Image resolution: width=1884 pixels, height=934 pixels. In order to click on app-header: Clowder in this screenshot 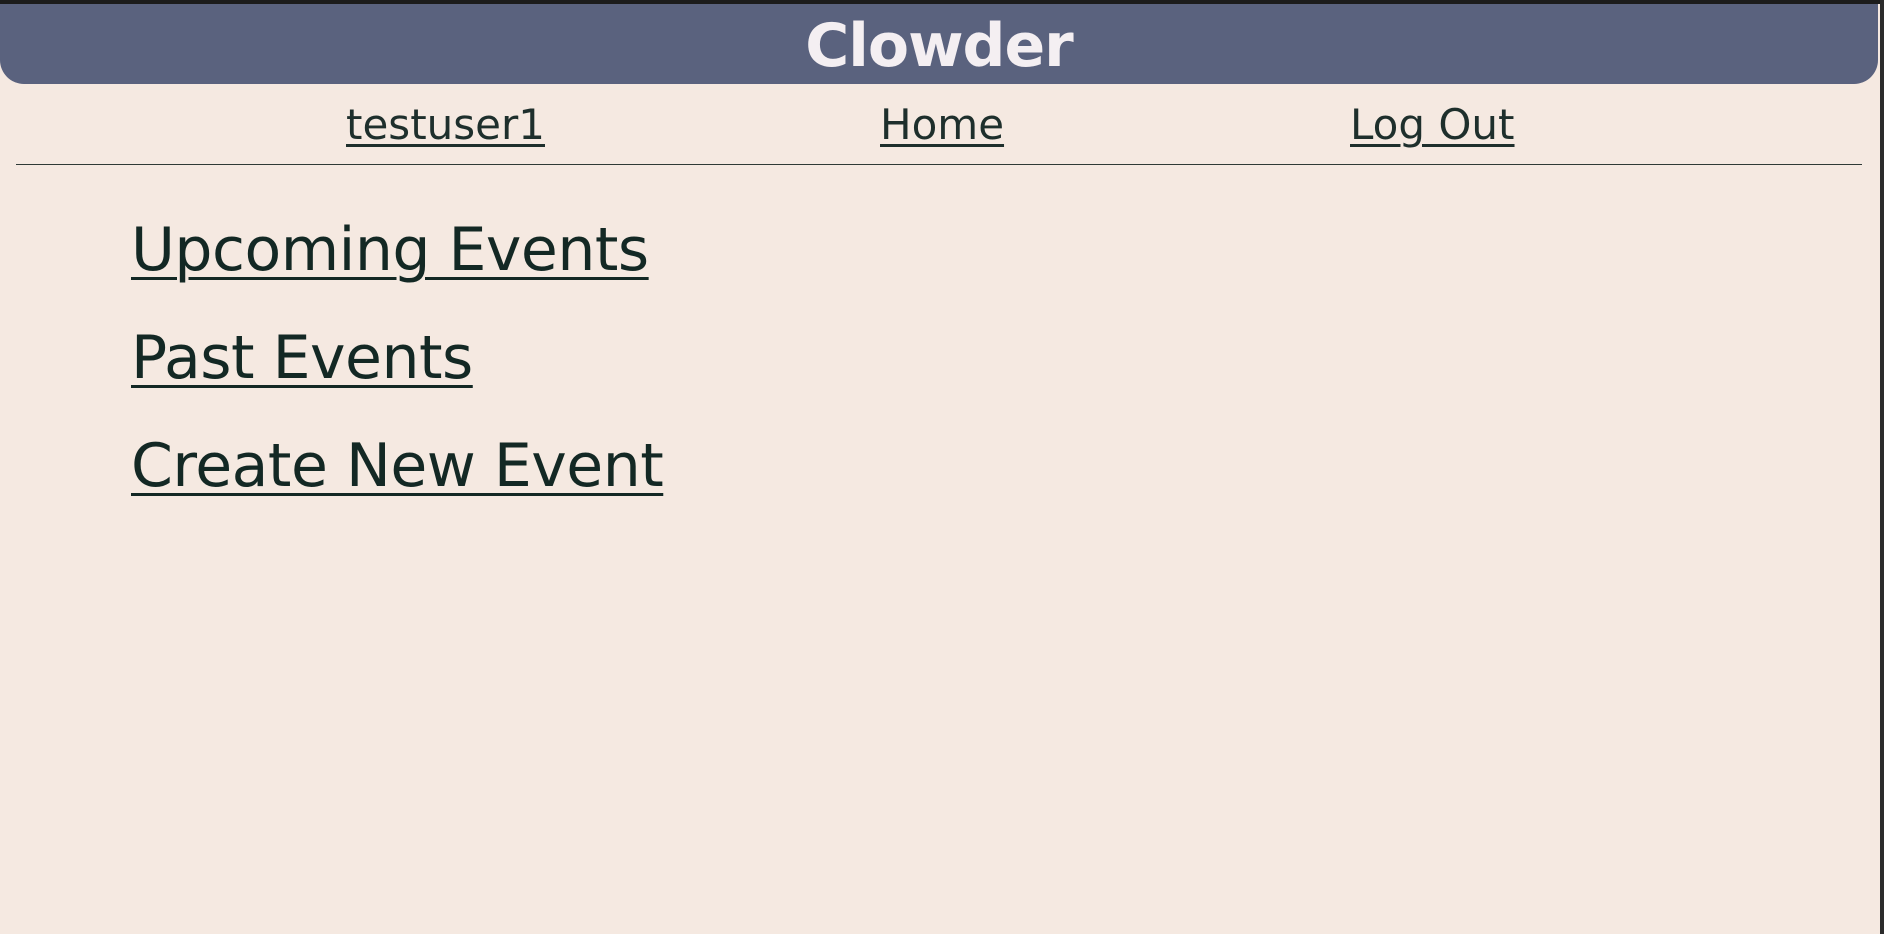, I will do `click(939, 44)`.